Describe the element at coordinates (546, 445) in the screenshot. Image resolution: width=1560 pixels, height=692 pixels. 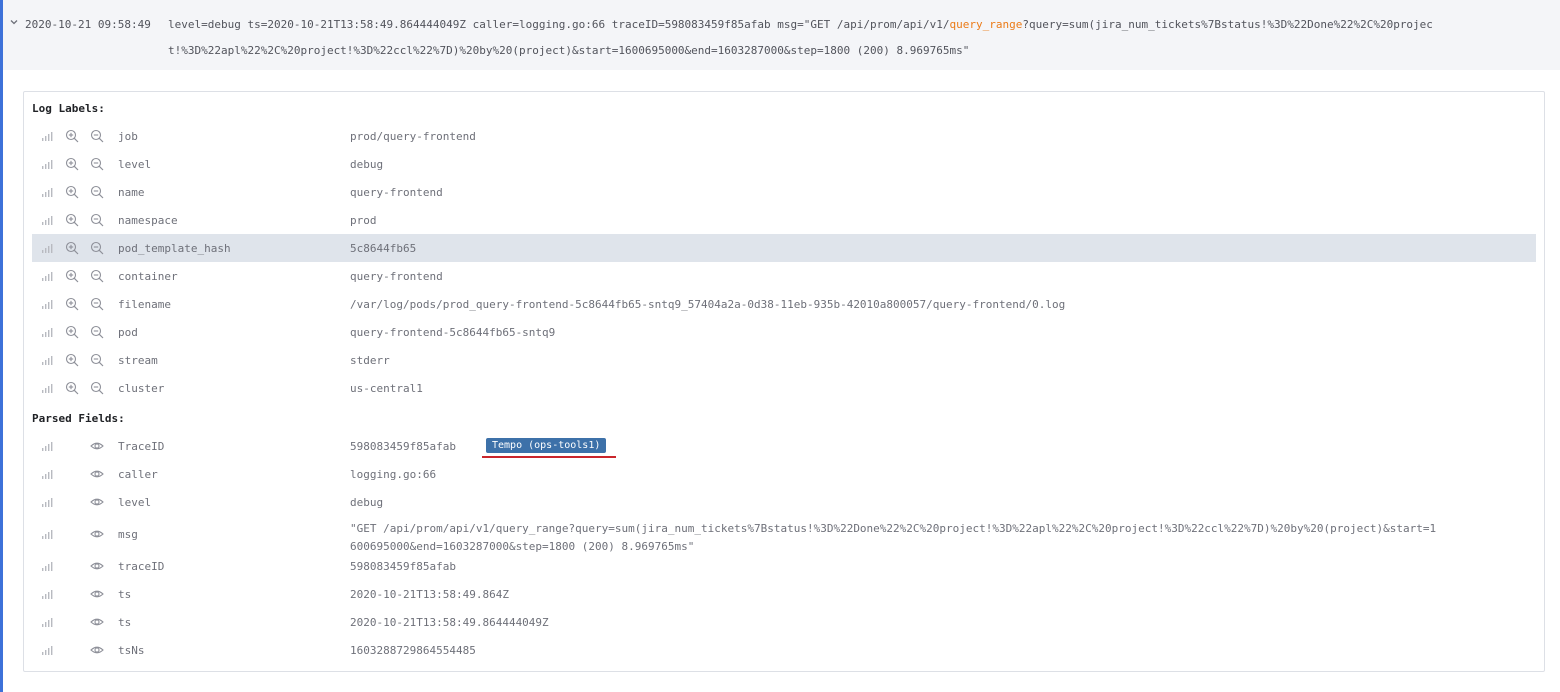
I see `tempo-trace-link-button: Tempo (ops-tools1)` at that location.